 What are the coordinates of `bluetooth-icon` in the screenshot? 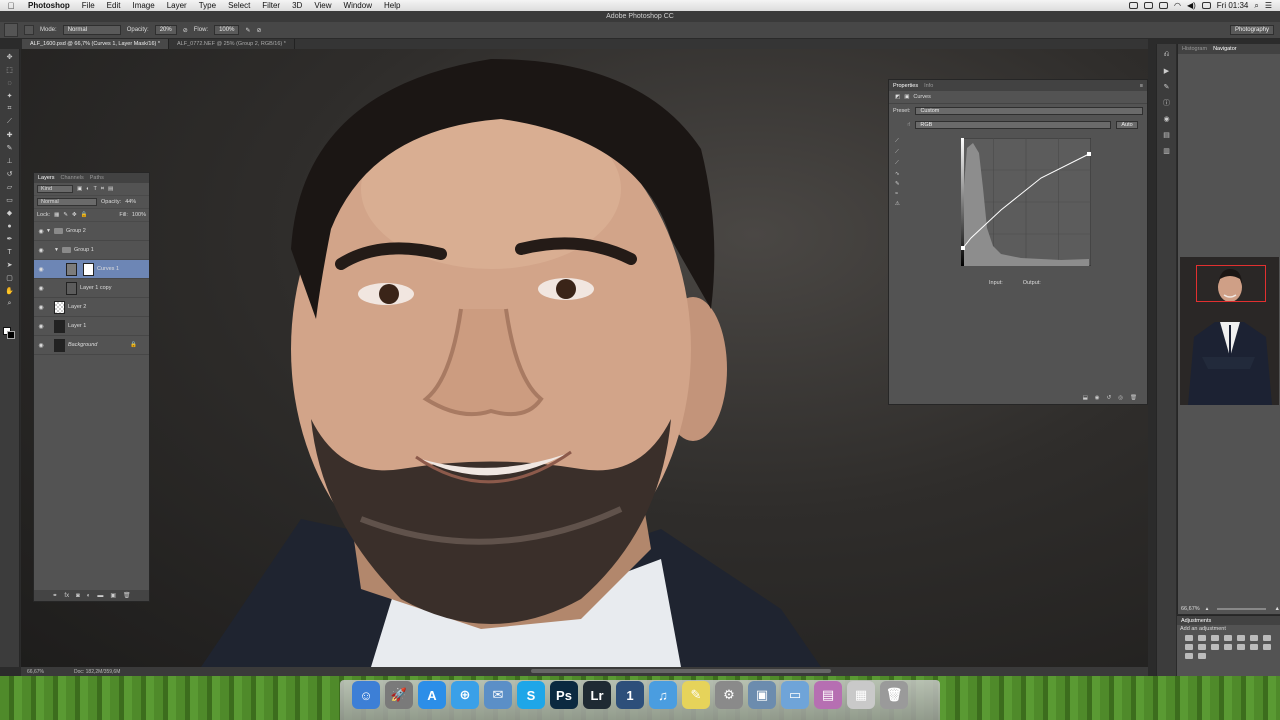 It's located at (1163, 5).